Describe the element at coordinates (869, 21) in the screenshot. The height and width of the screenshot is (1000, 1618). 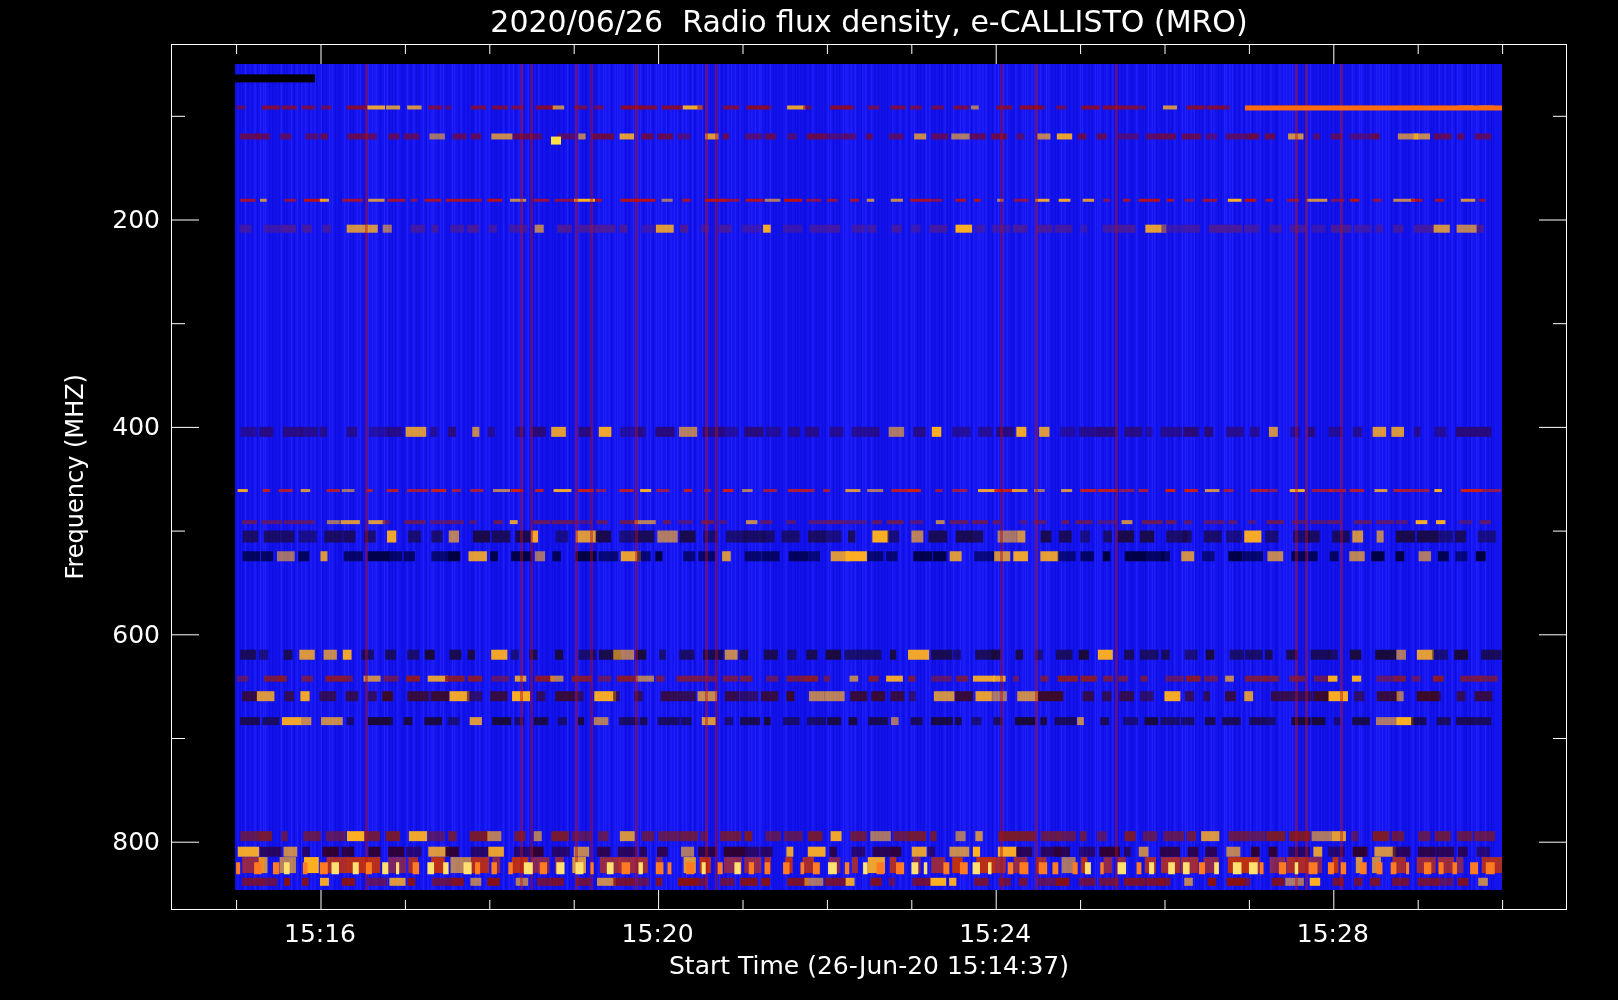
I see `chart-title: 2020/06/26 Radio flux density, e-CALLISTO (MRO)` at that location.